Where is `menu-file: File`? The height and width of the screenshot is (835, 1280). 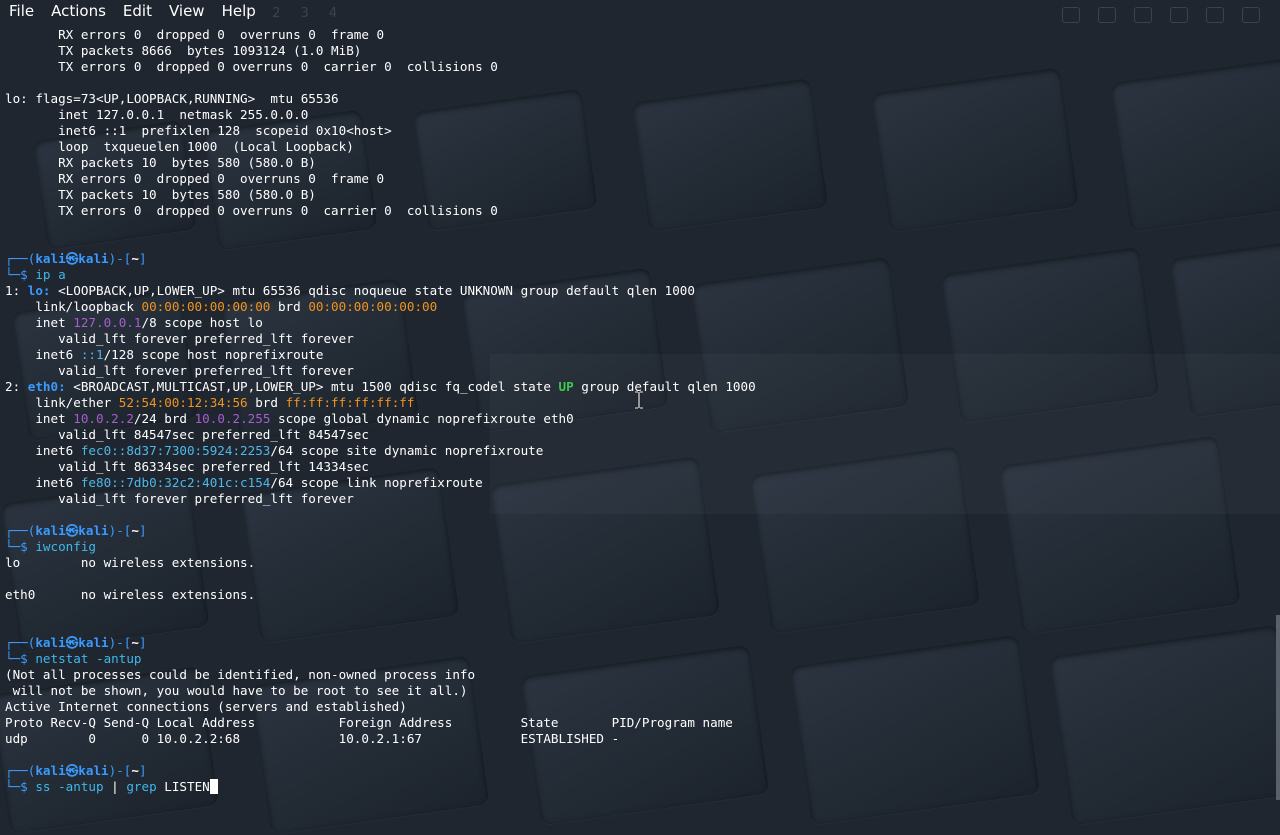 menu-file: File is located at coordinates (21, 11).